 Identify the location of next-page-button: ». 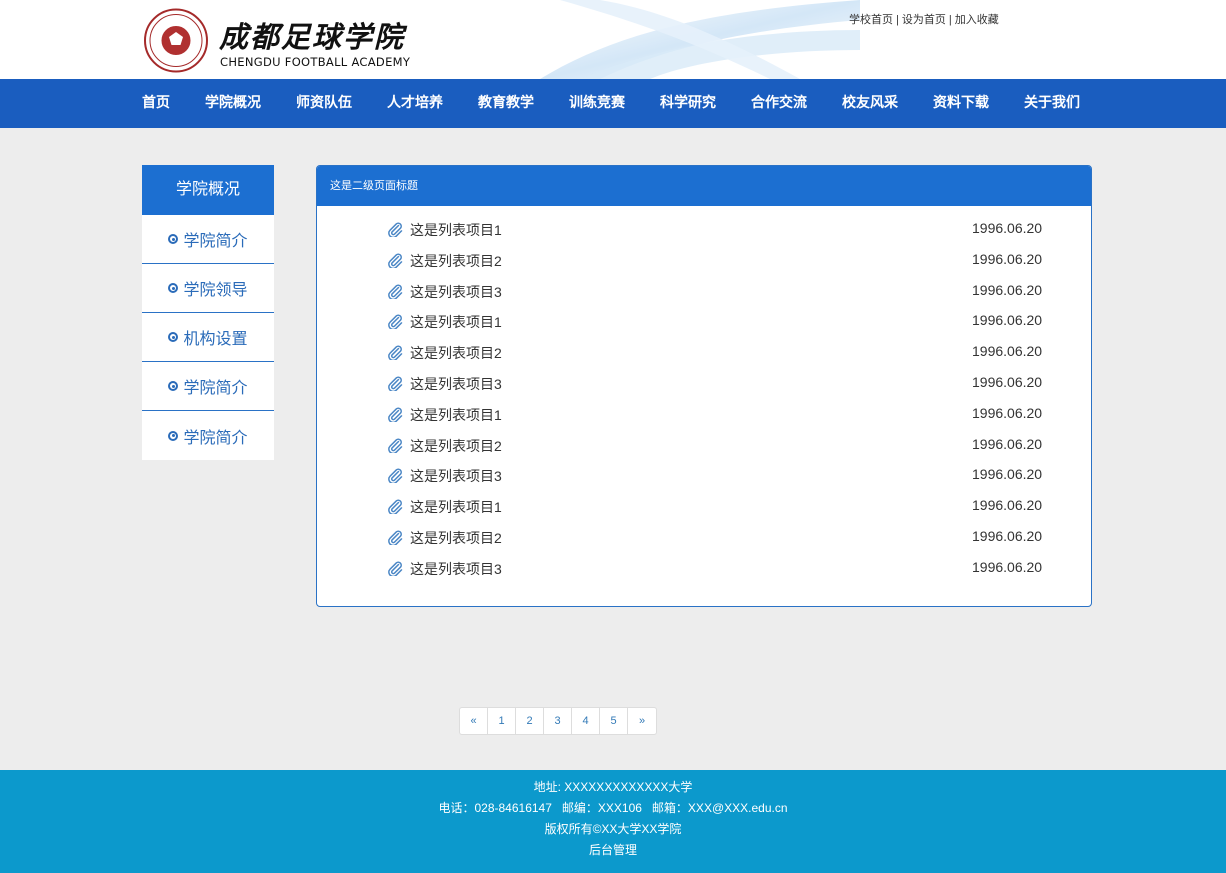
(642, 721).